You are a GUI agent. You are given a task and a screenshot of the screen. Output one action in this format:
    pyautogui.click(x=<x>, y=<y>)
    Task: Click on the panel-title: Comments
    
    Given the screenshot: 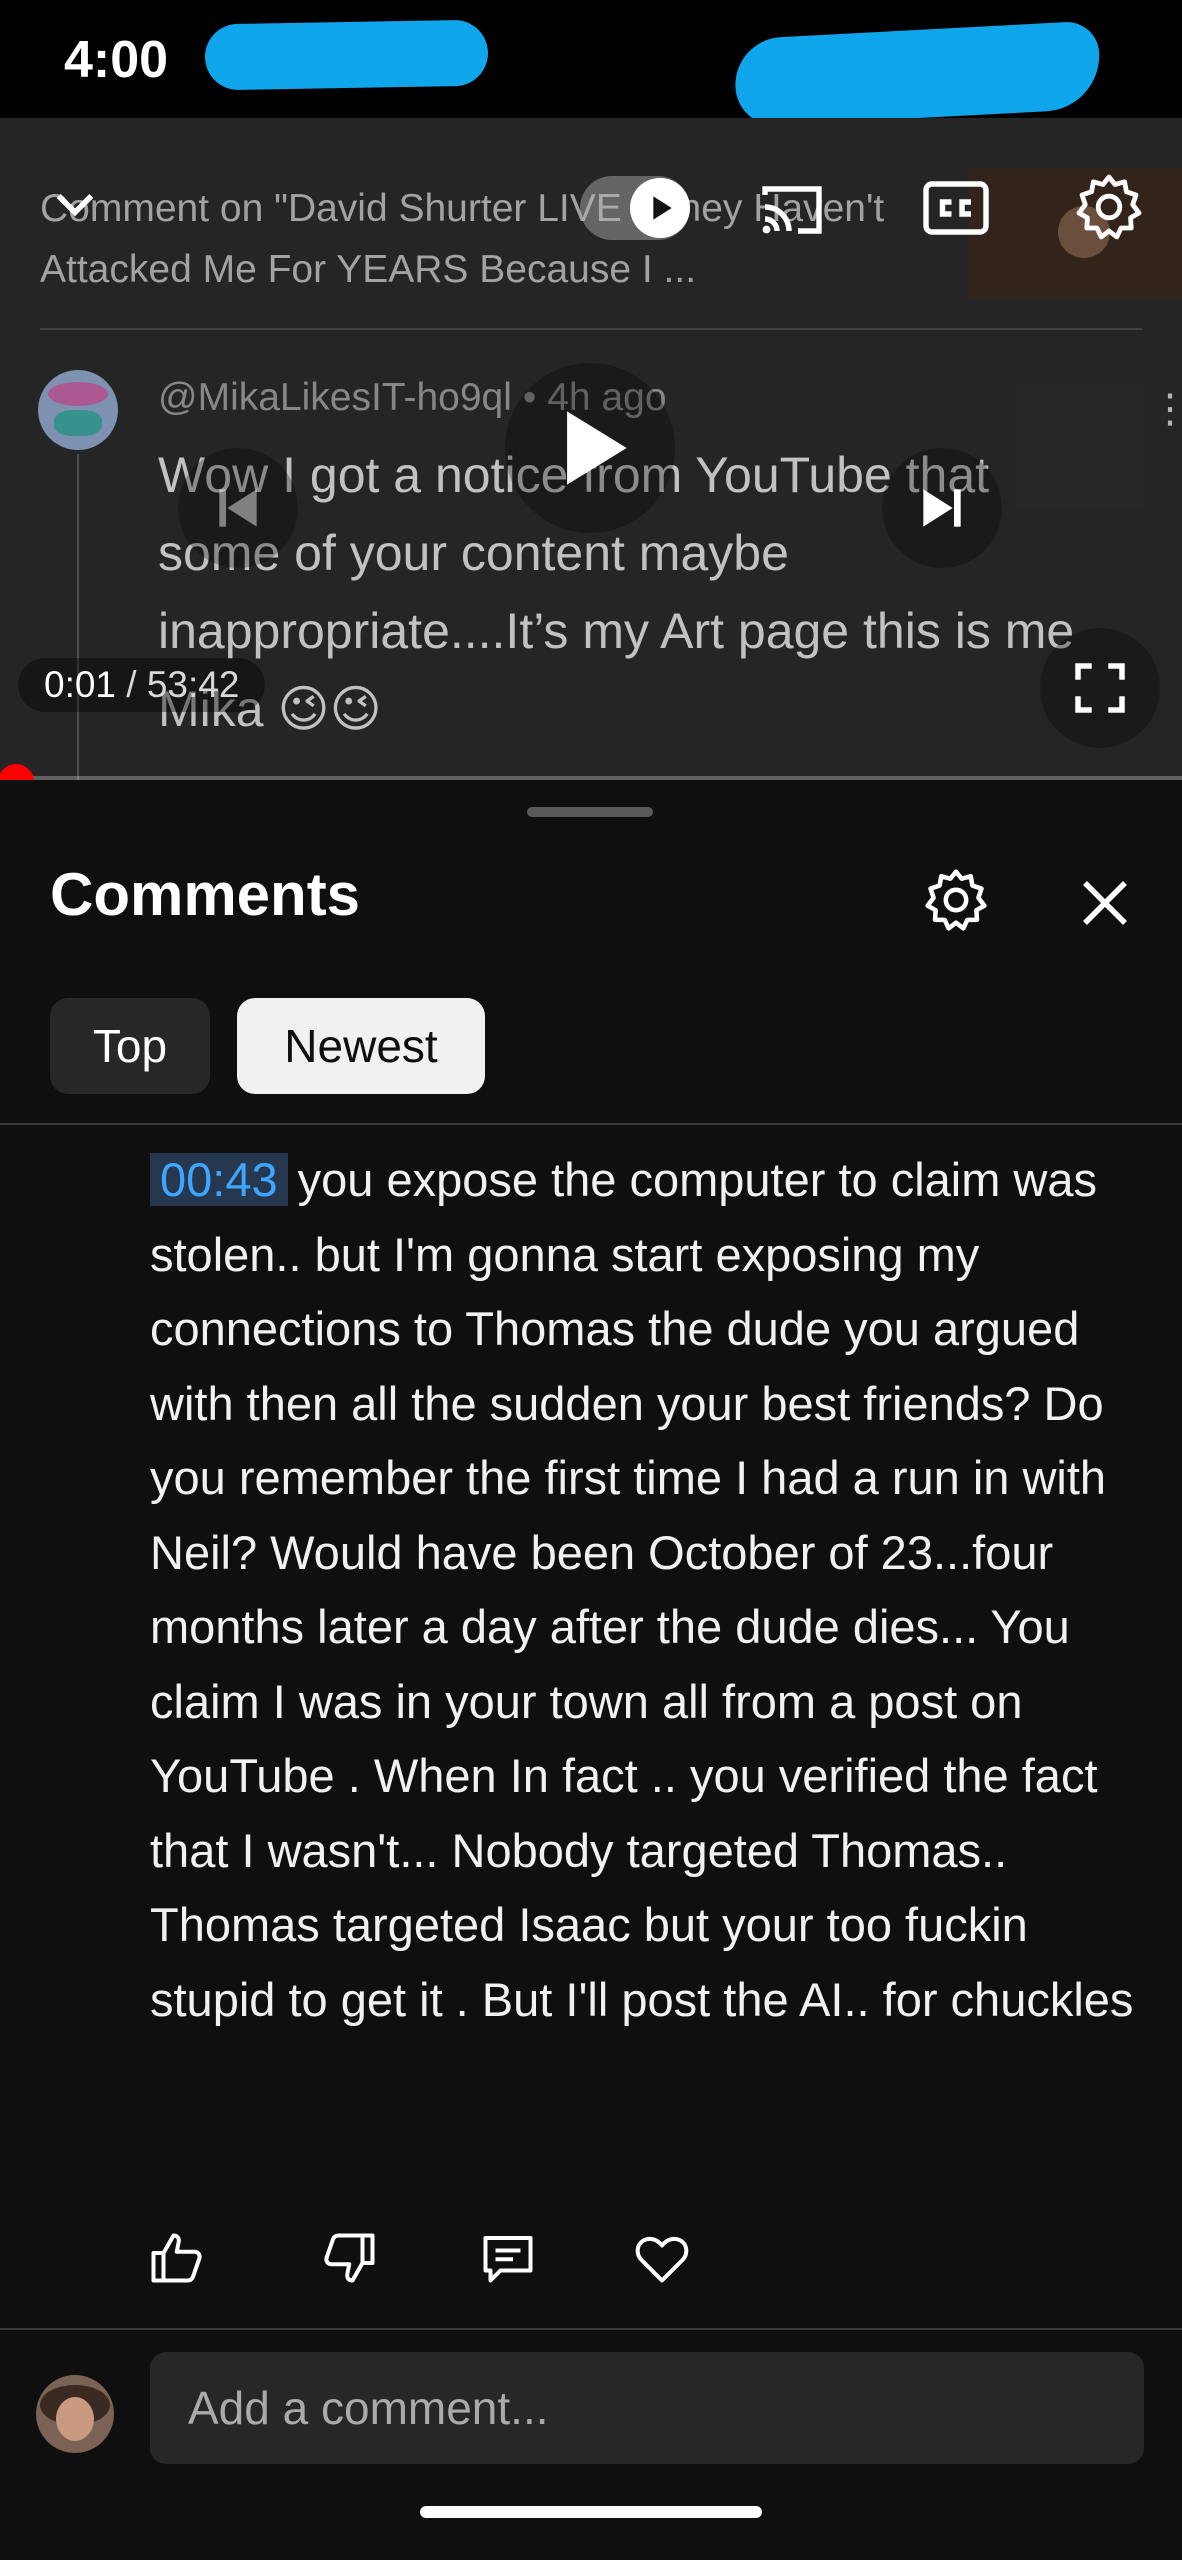 What is the action you would take?
    pyautogui.click(x=205, y=894)
    